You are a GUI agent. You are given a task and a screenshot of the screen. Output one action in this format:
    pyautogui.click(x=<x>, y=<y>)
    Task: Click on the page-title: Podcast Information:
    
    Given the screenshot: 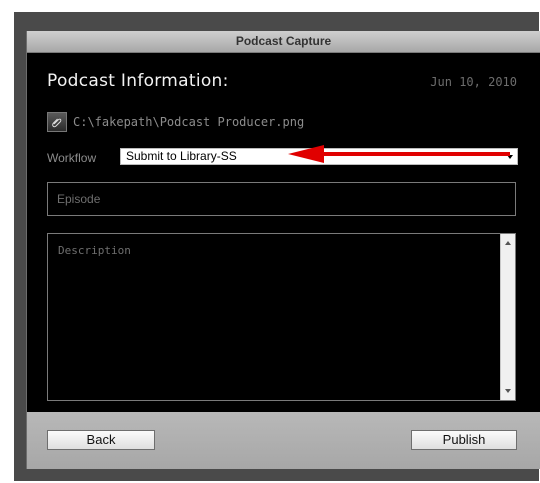 What is the action you would take?
    pyautogui.click(x=138, y=81)
    